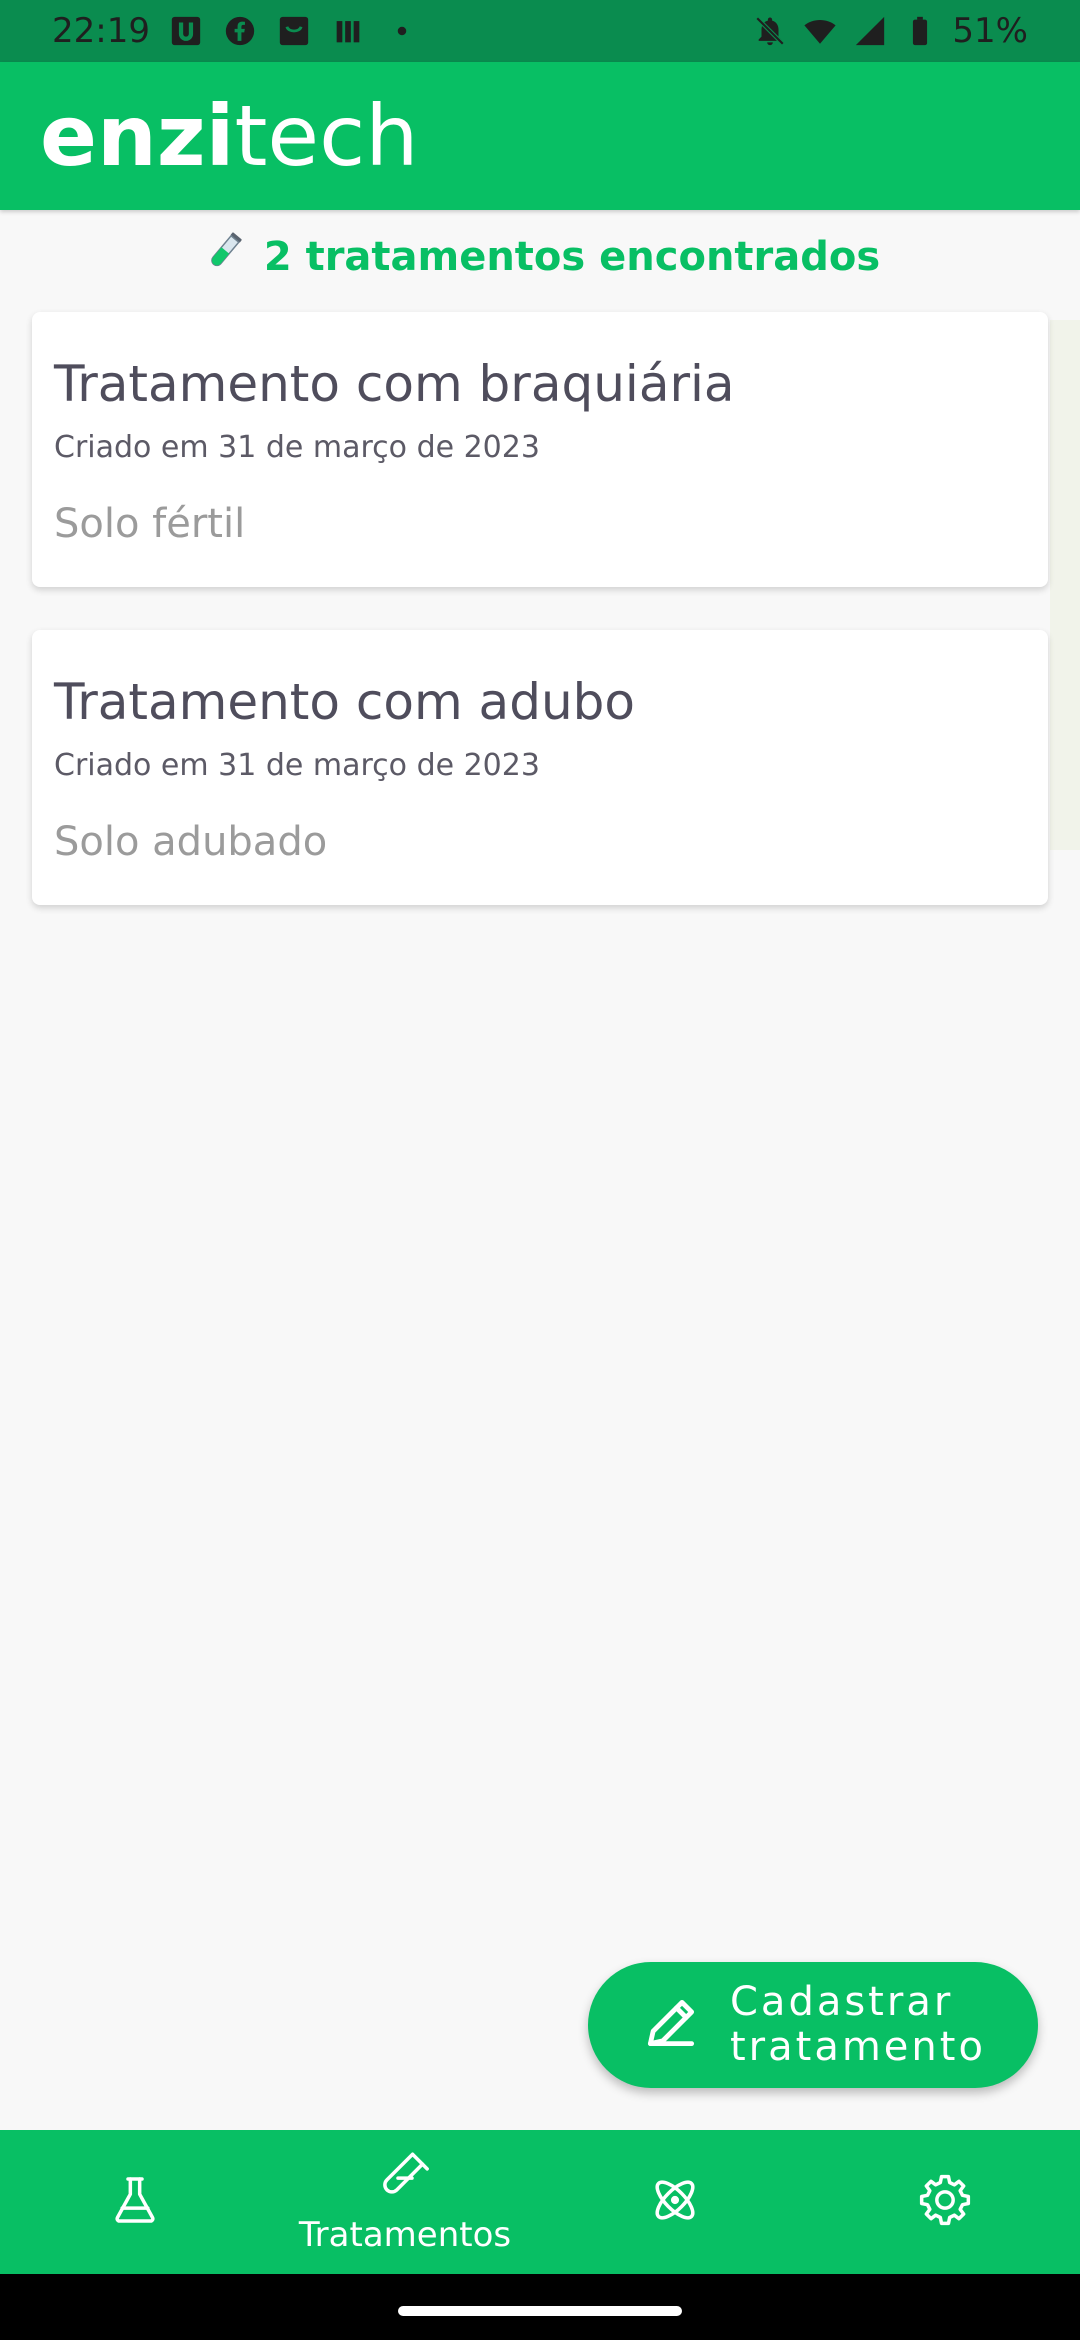 This screenshot has height=2340, width=1080. I want to click on atom-icon, so click(675, 2202).